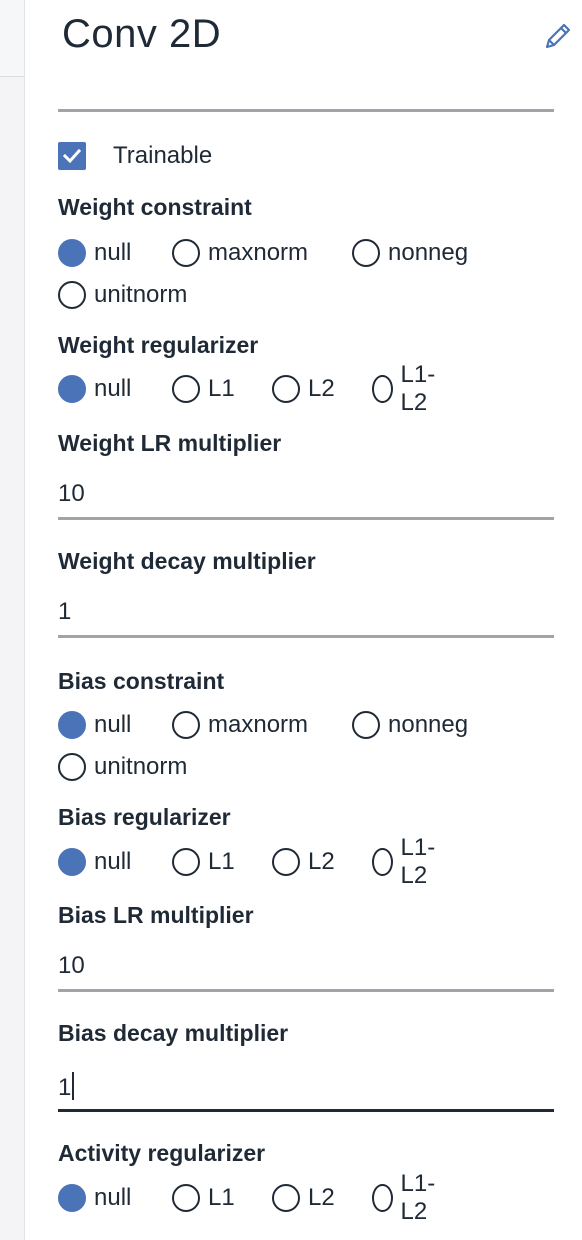  What do you see at coordinates (203, 389) in the screenshot?
I see `weight-regularizer-option-l1: L1` at bounding box center [203, 389].